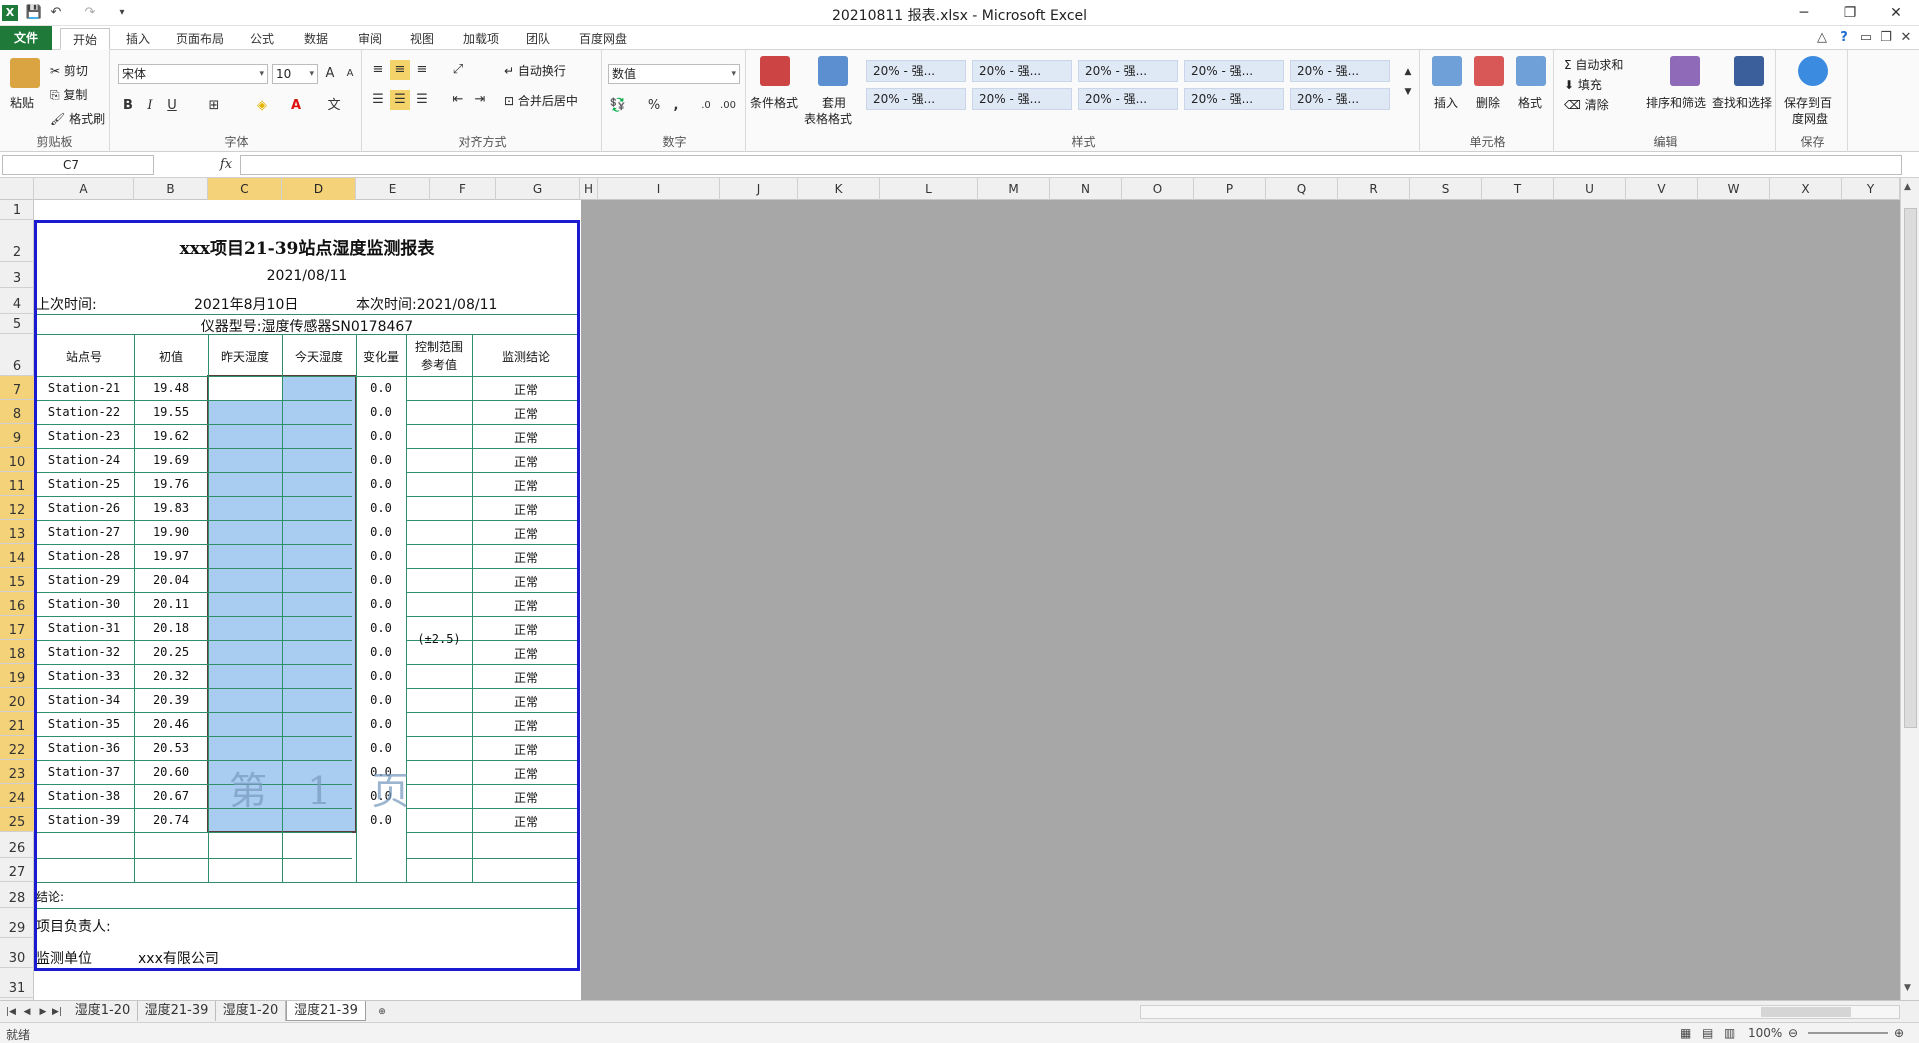  Describe the element at coordinates (171, 388) in the screenshot. I see `station-init: 19.48` at that location.